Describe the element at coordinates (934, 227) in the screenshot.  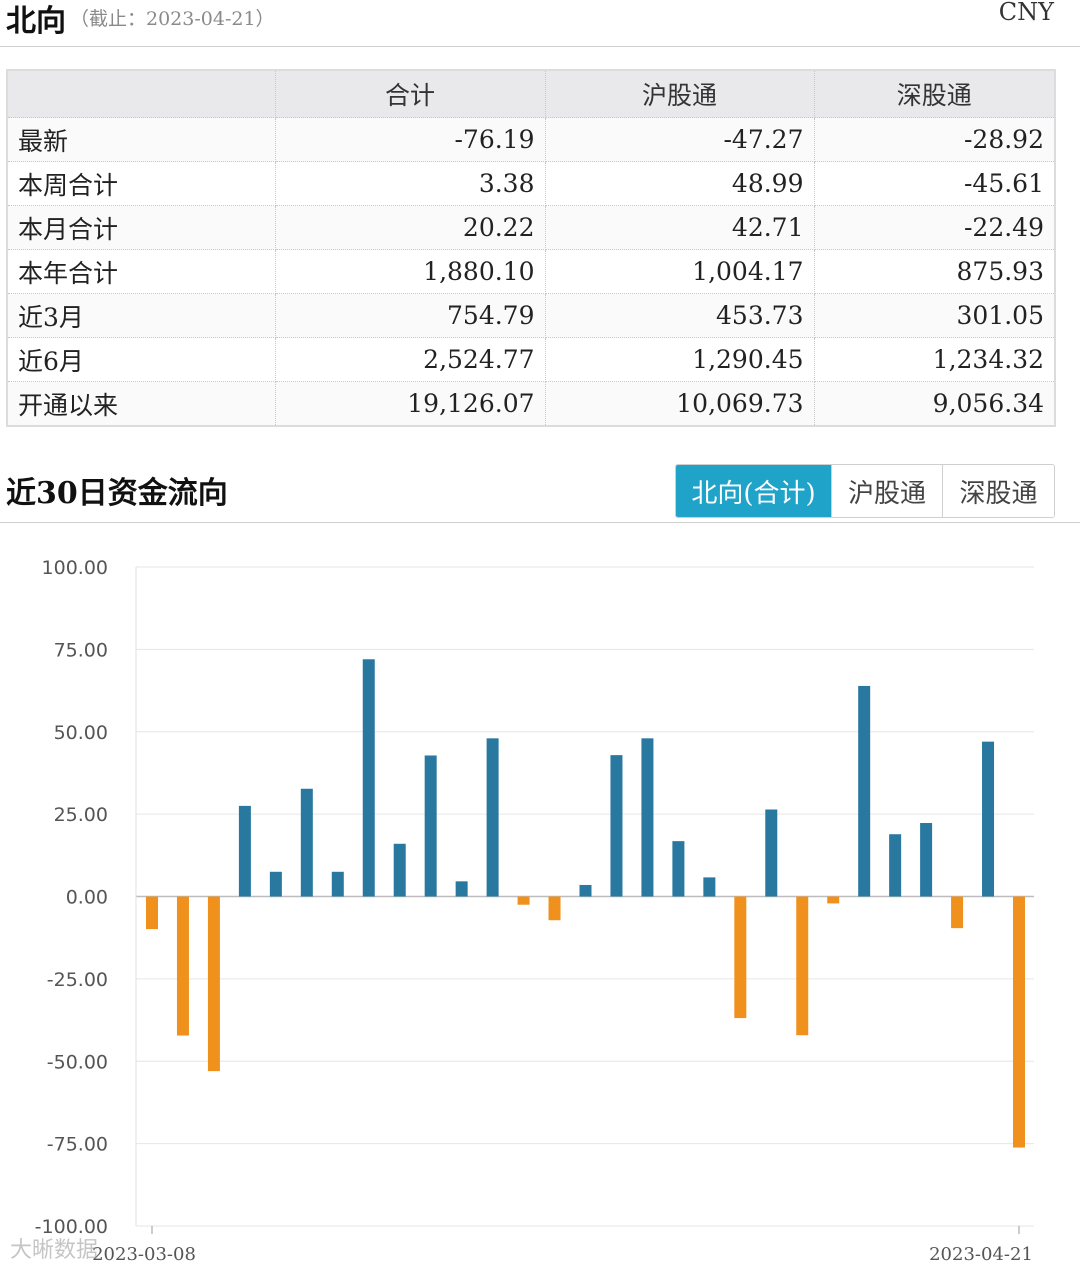
I see `cell-shenzhen: -22.49` at that location.